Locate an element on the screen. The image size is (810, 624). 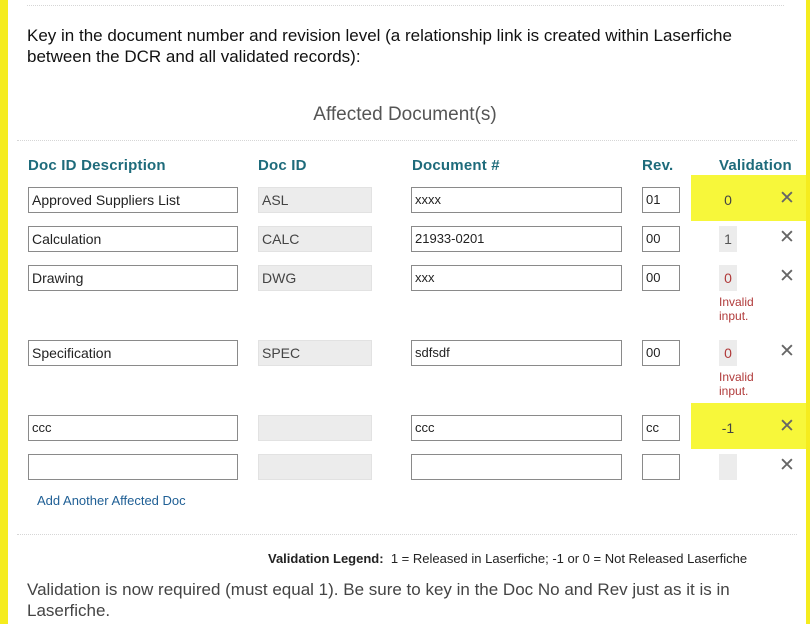
header-doc-id-description: Doc ID Description is located at coordinates (97, 165).